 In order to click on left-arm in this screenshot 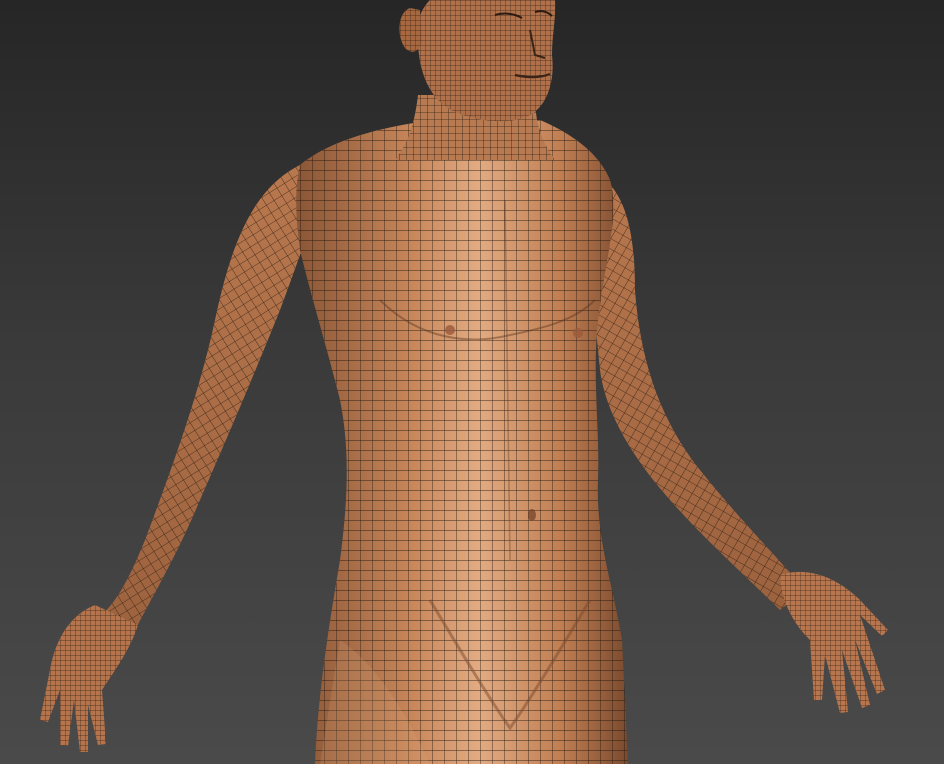, I will do `click(205, 402)`.